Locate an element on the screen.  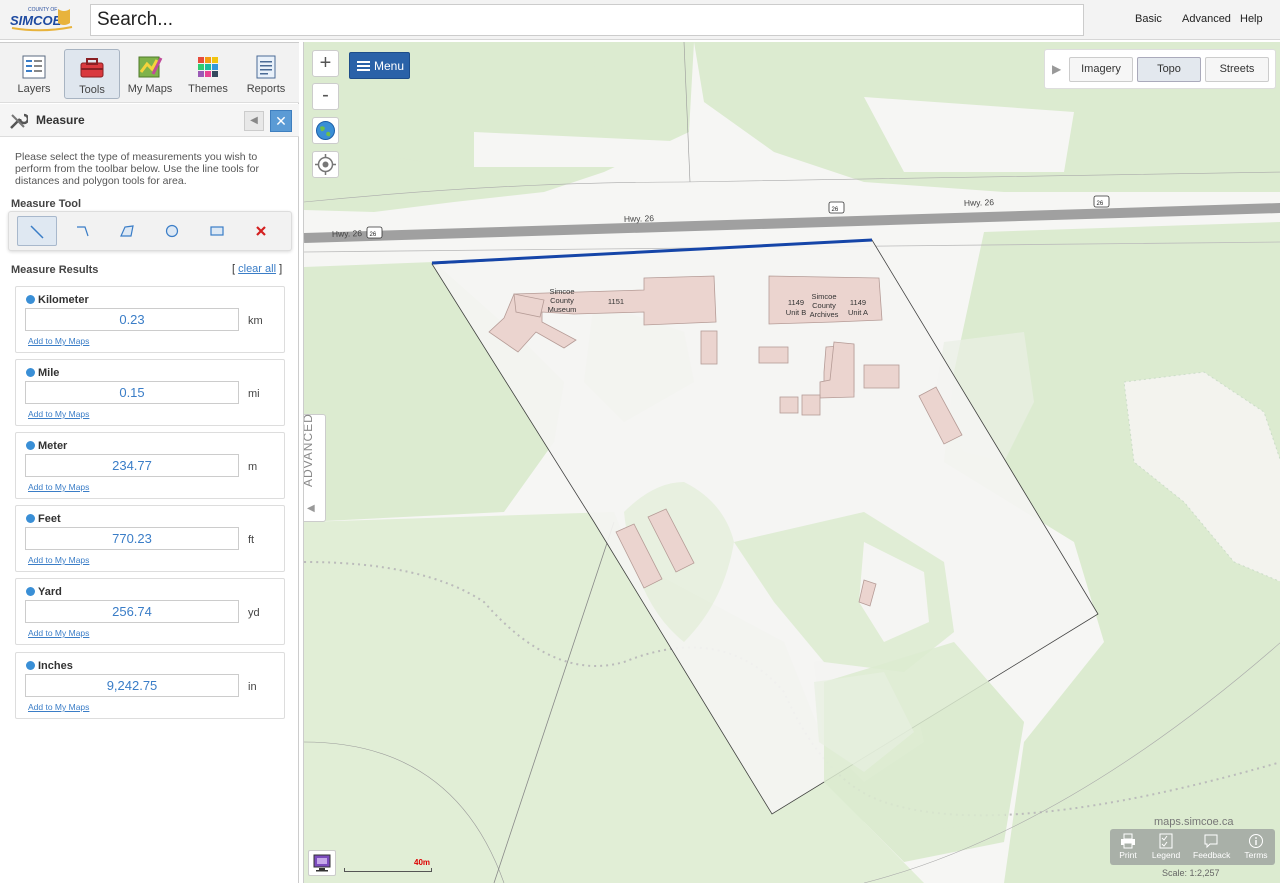
rectangle-tool-button is located at coordinates (217, 231).